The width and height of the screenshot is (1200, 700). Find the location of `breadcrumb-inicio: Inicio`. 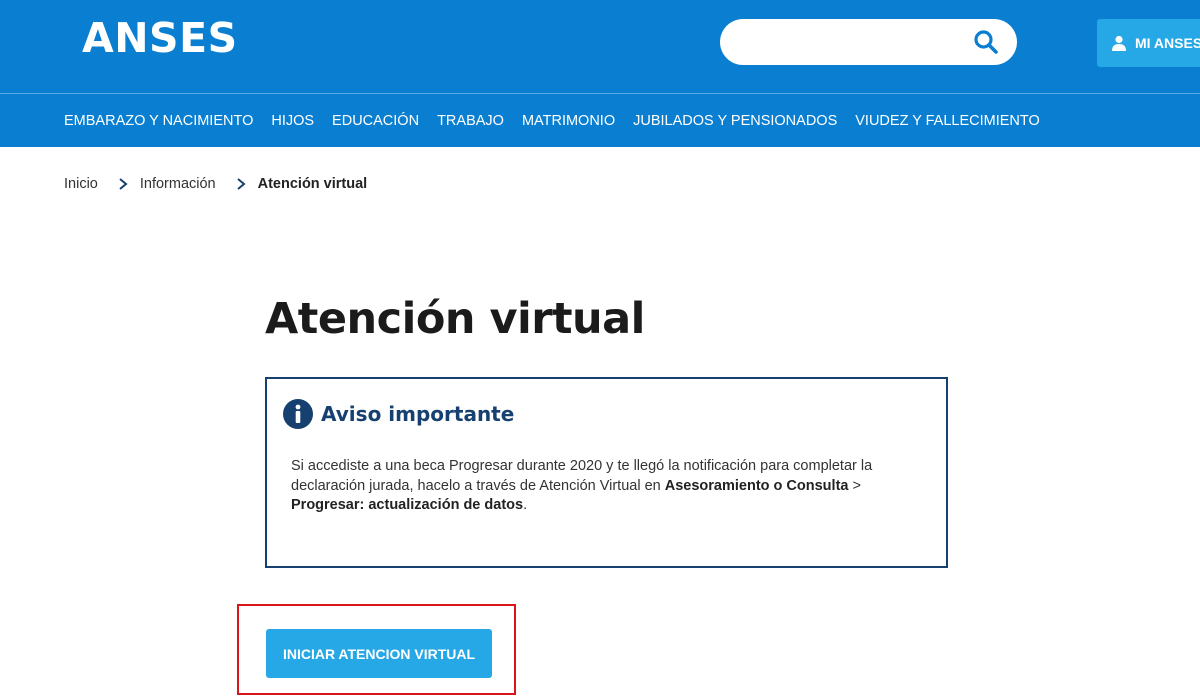

breadcrumb-inicio: Inicio is located at coordinates (81, 184).